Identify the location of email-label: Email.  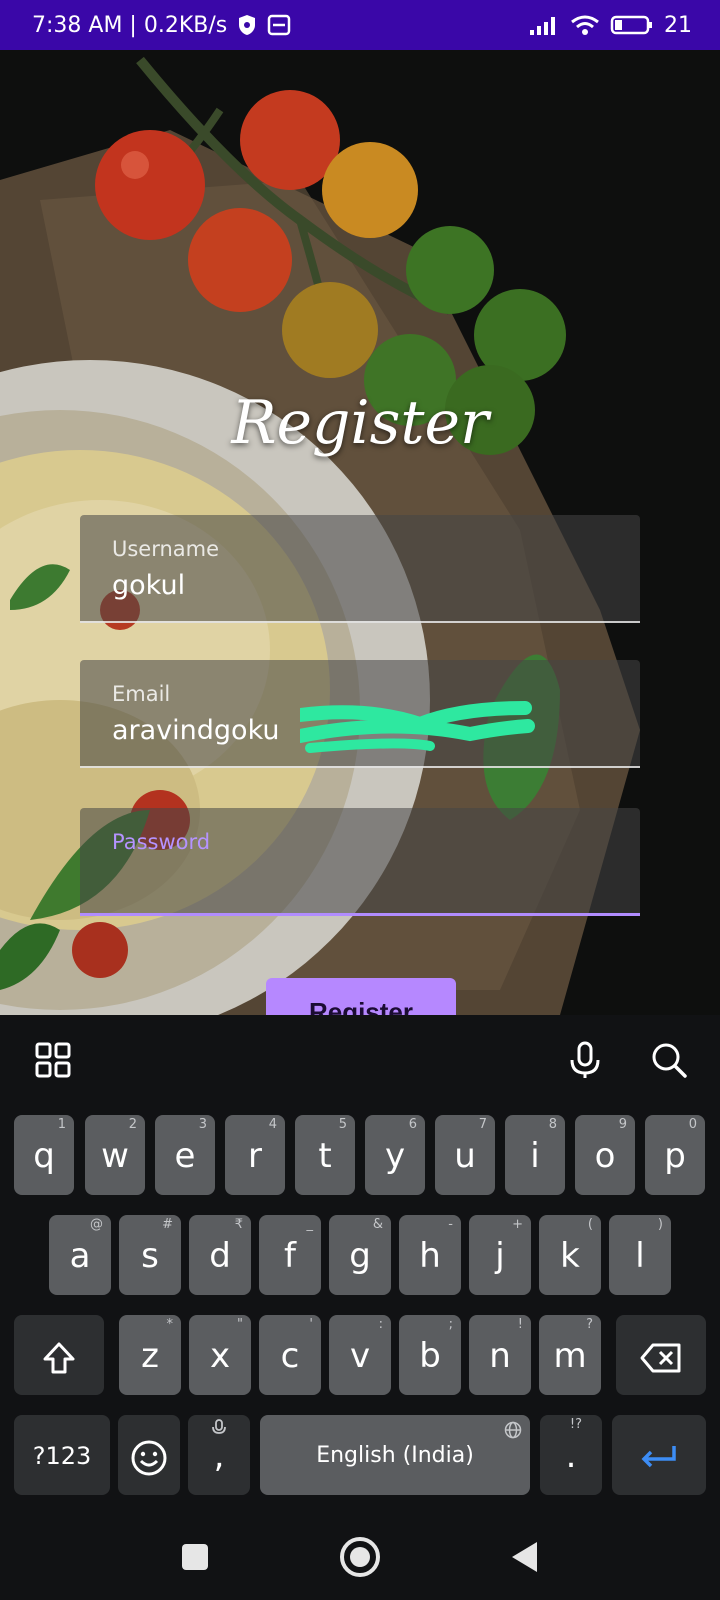
(141, 694).